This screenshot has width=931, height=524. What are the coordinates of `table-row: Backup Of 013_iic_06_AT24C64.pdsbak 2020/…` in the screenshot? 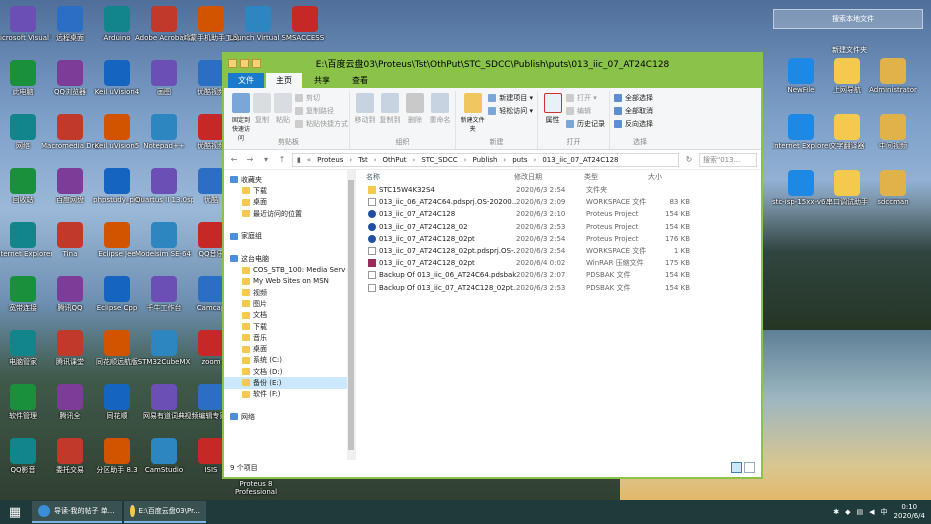 It's located at (558, 275).